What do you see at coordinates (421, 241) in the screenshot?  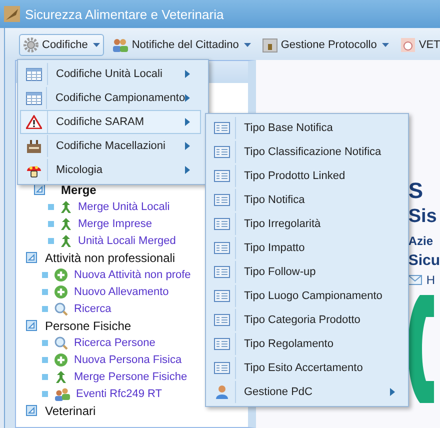 I see `content-text: Azie` at bounding box center [421, 241].